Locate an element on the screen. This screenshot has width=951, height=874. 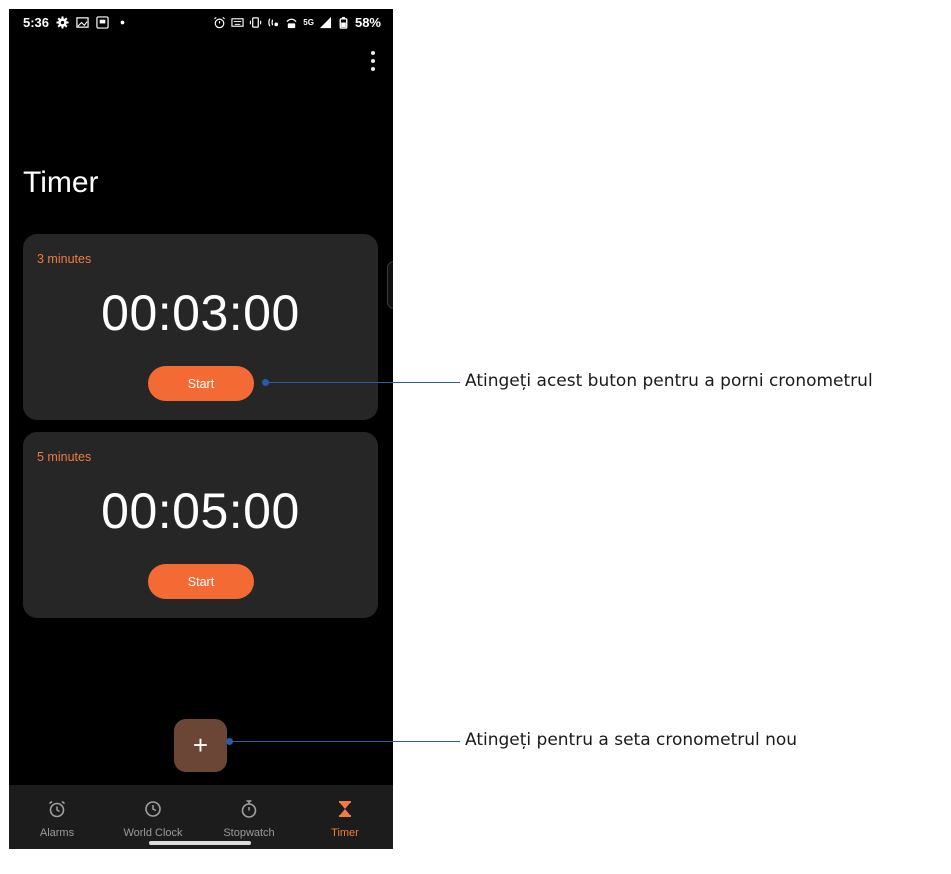
status-time: 5:36 is located at coordinates (36, 22).